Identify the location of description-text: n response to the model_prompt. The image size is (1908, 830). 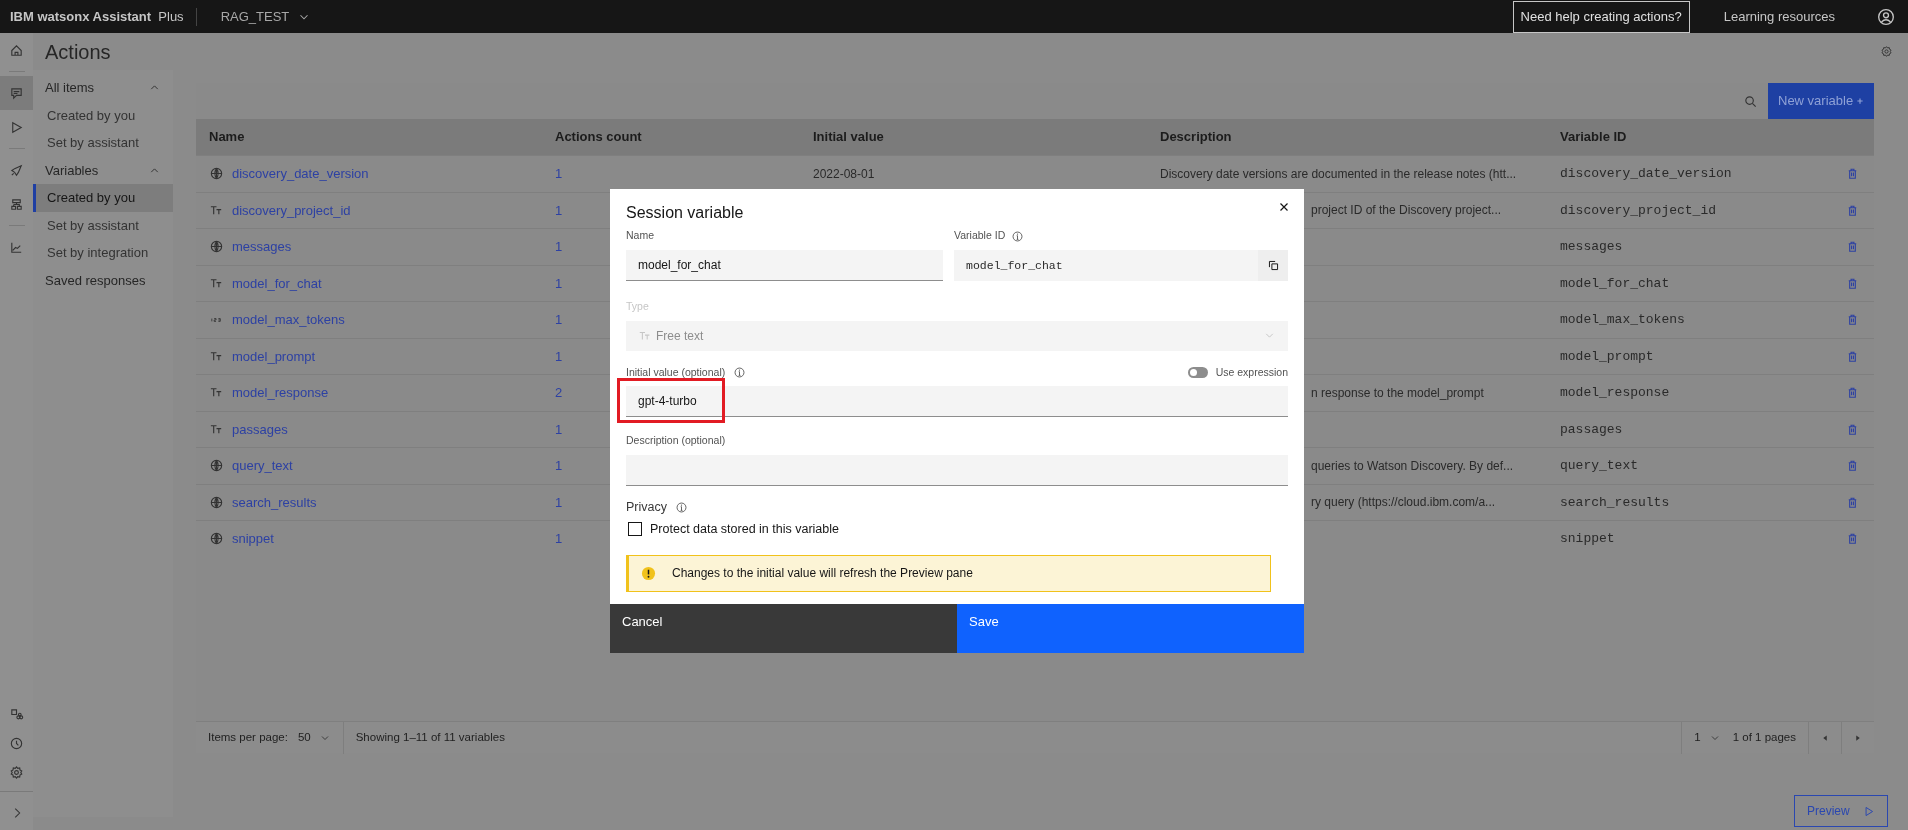
(1397, 393).